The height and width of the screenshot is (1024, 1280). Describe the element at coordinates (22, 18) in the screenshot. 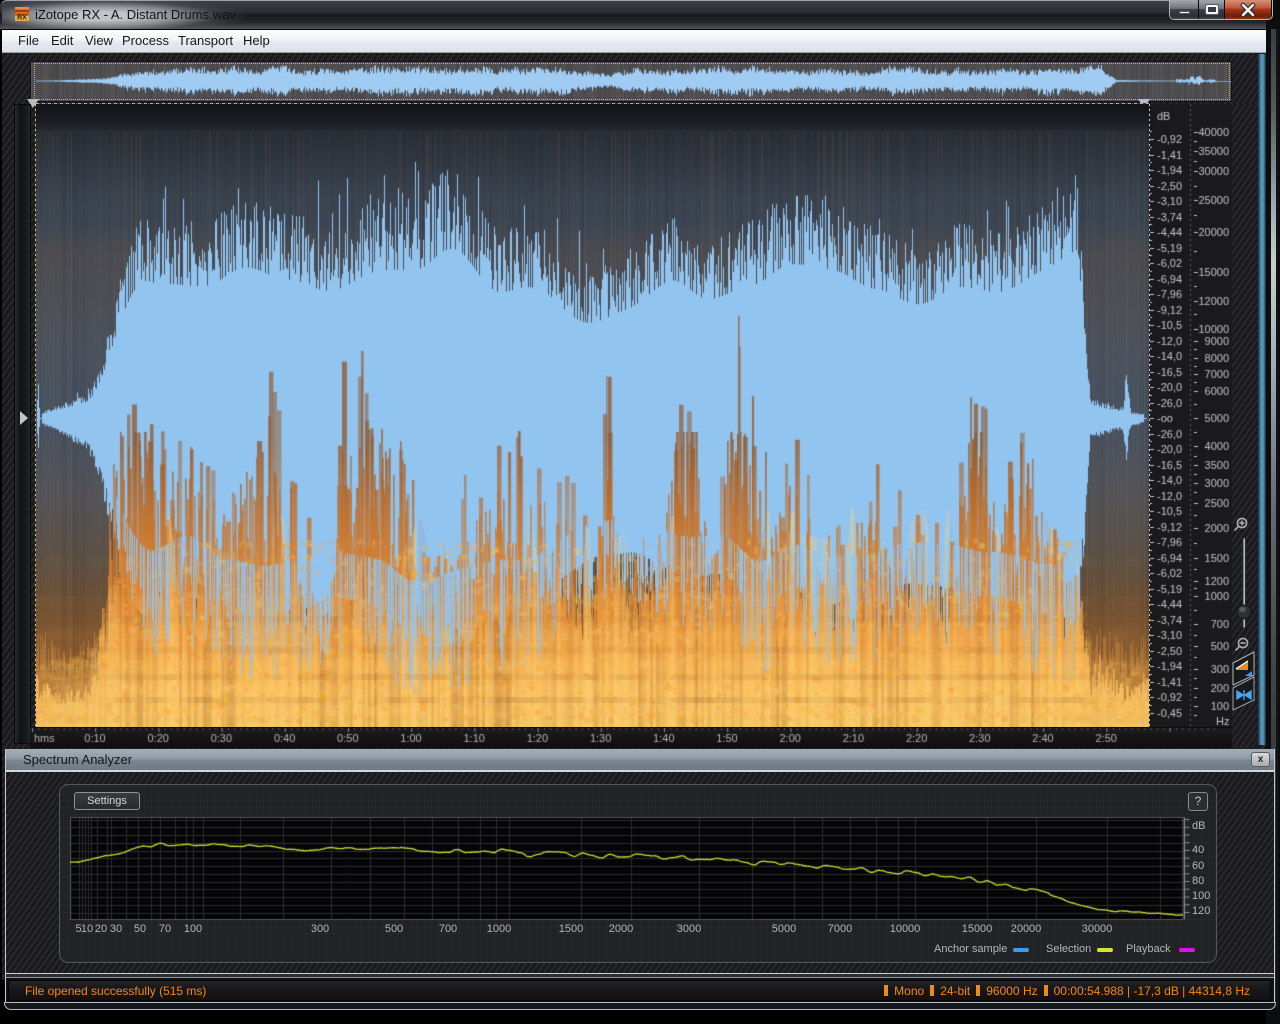

I see `svg-text: RX` at that location.